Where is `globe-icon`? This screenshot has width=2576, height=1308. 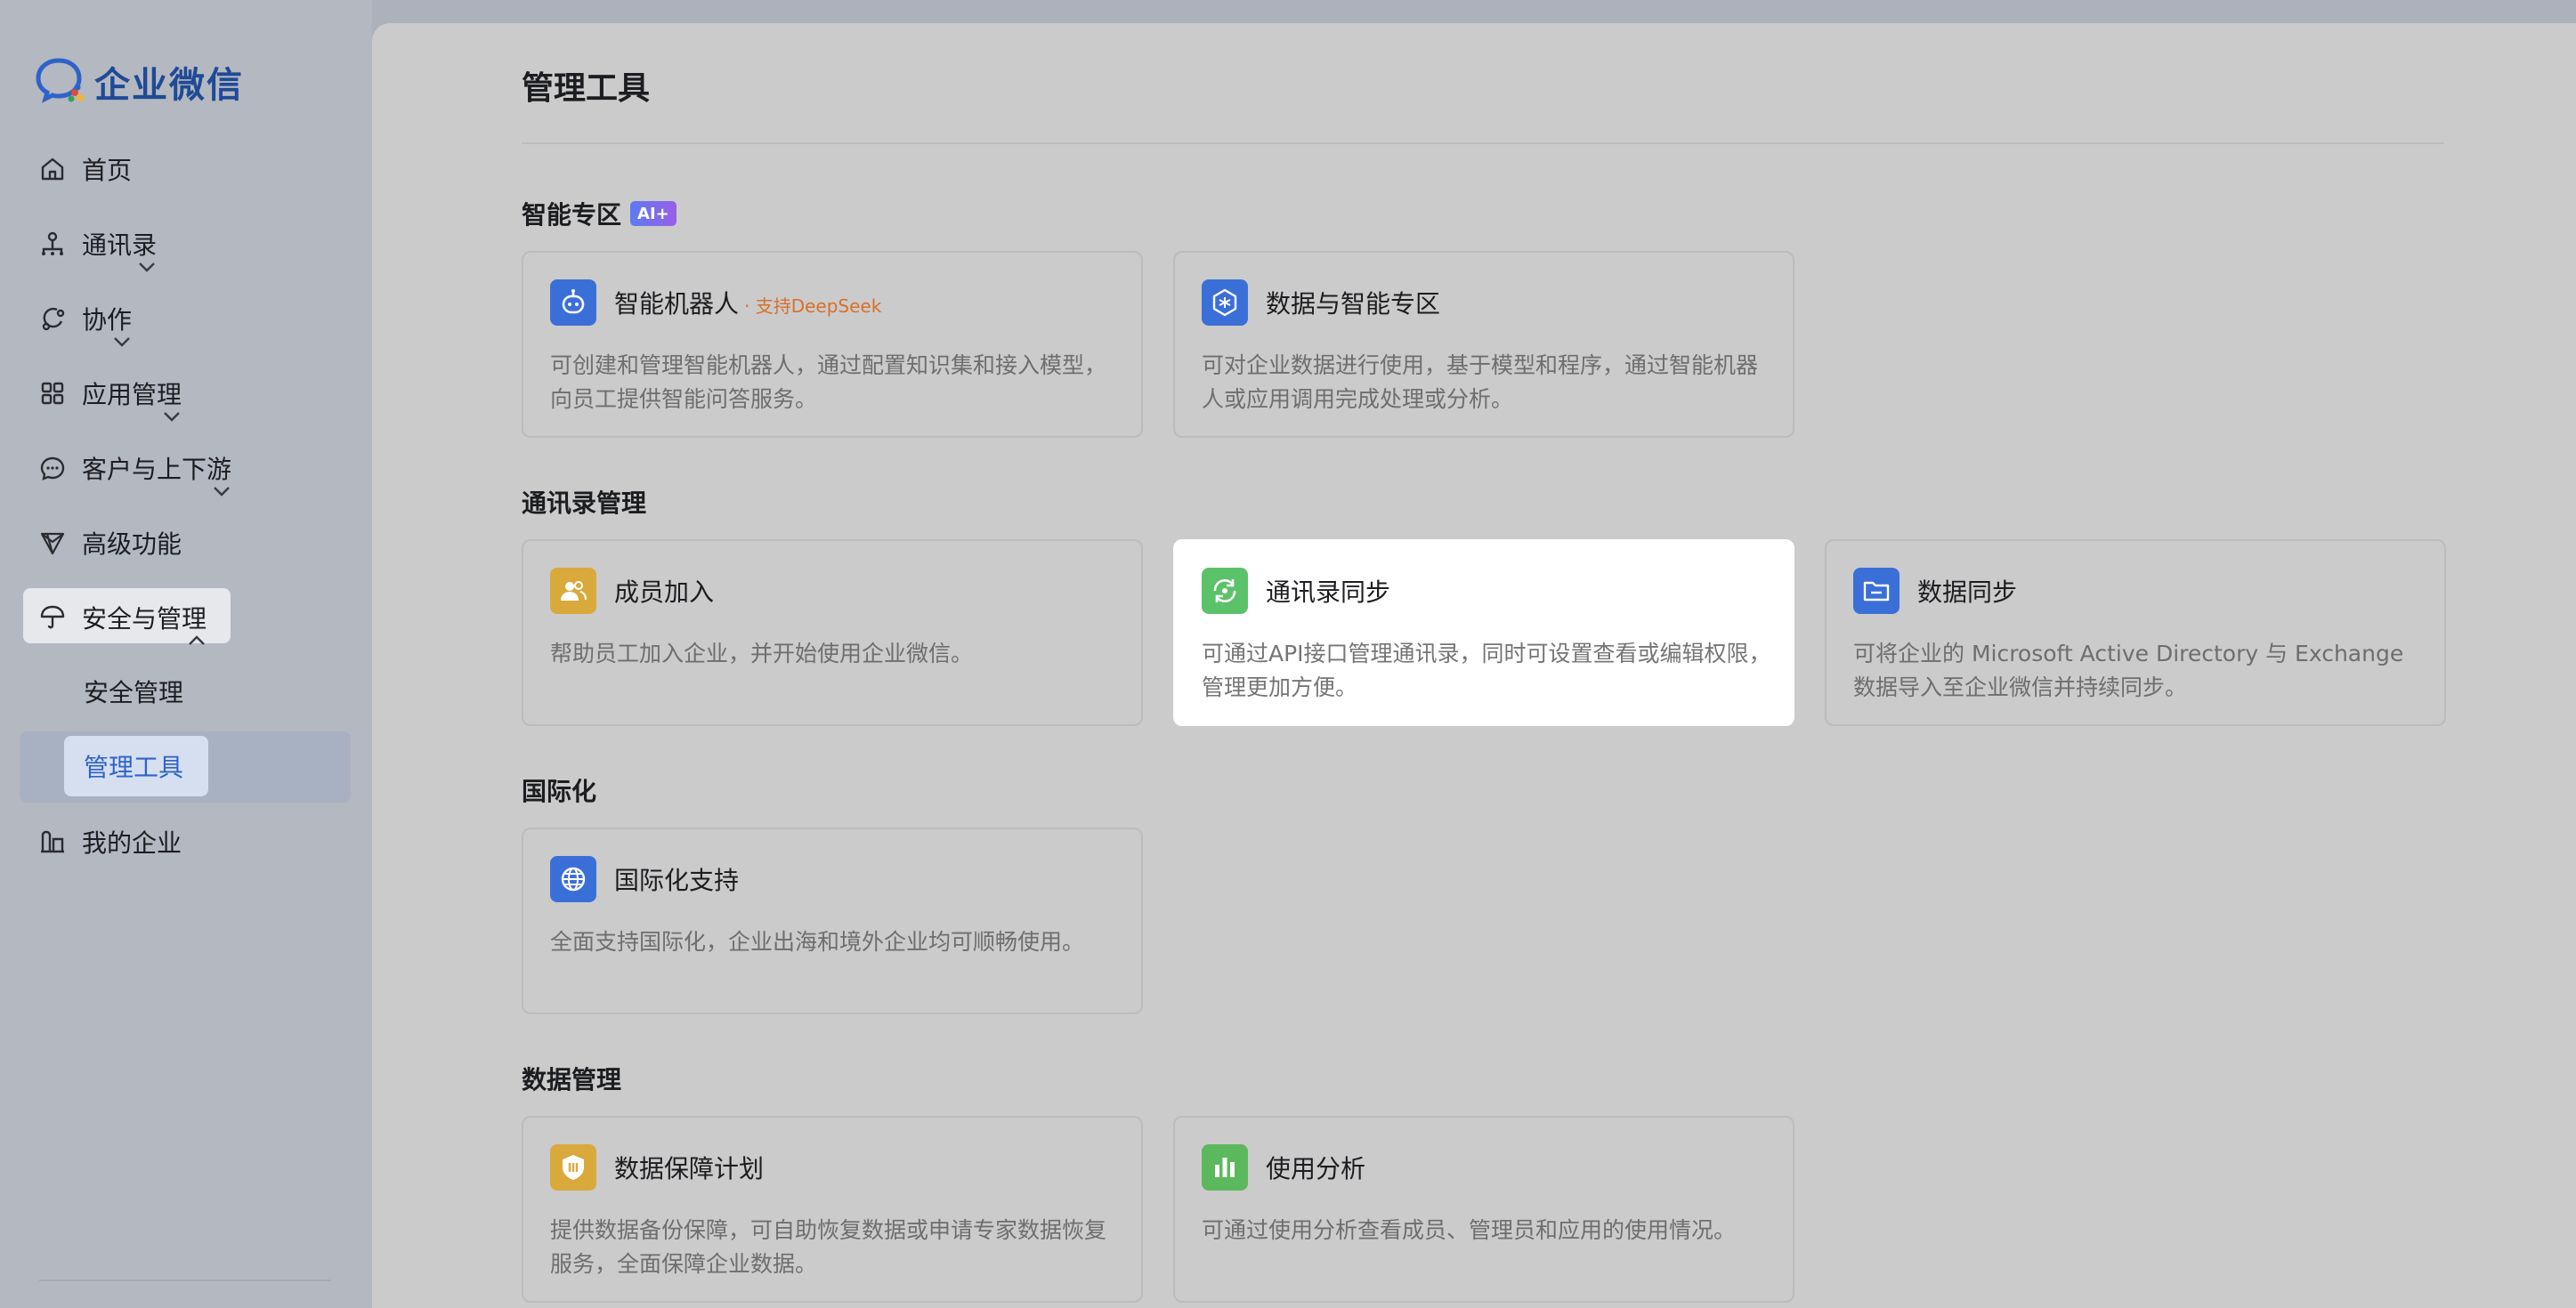
globe-icon is located at coordinates (573, 879).